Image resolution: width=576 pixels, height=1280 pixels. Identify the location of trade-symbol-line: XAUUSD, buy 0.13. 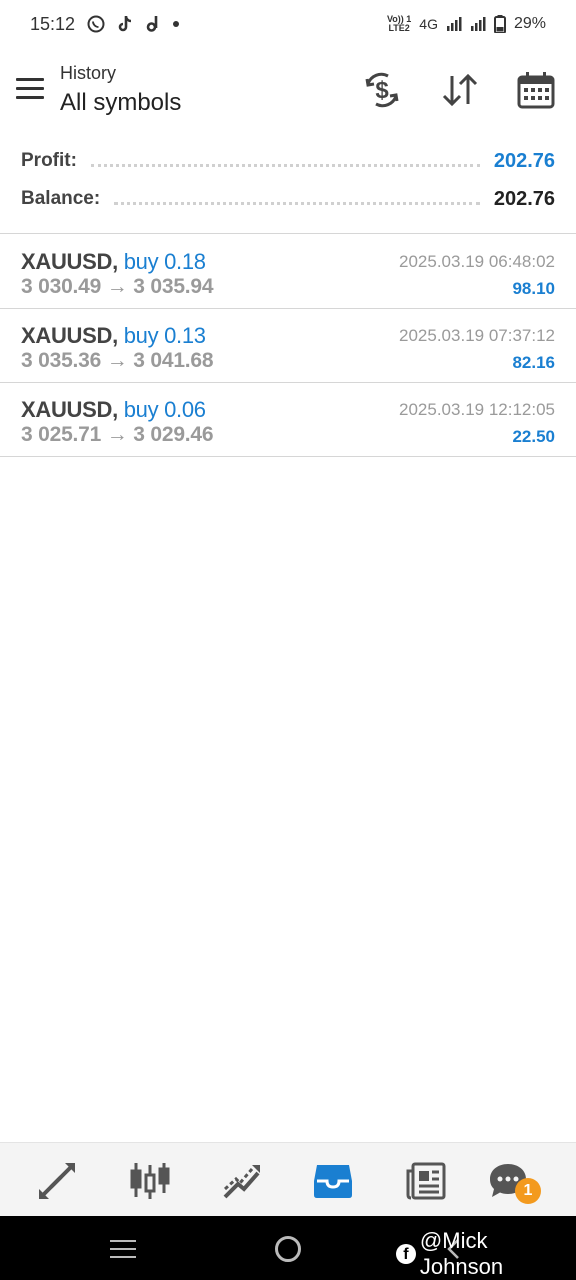
(113, 336).